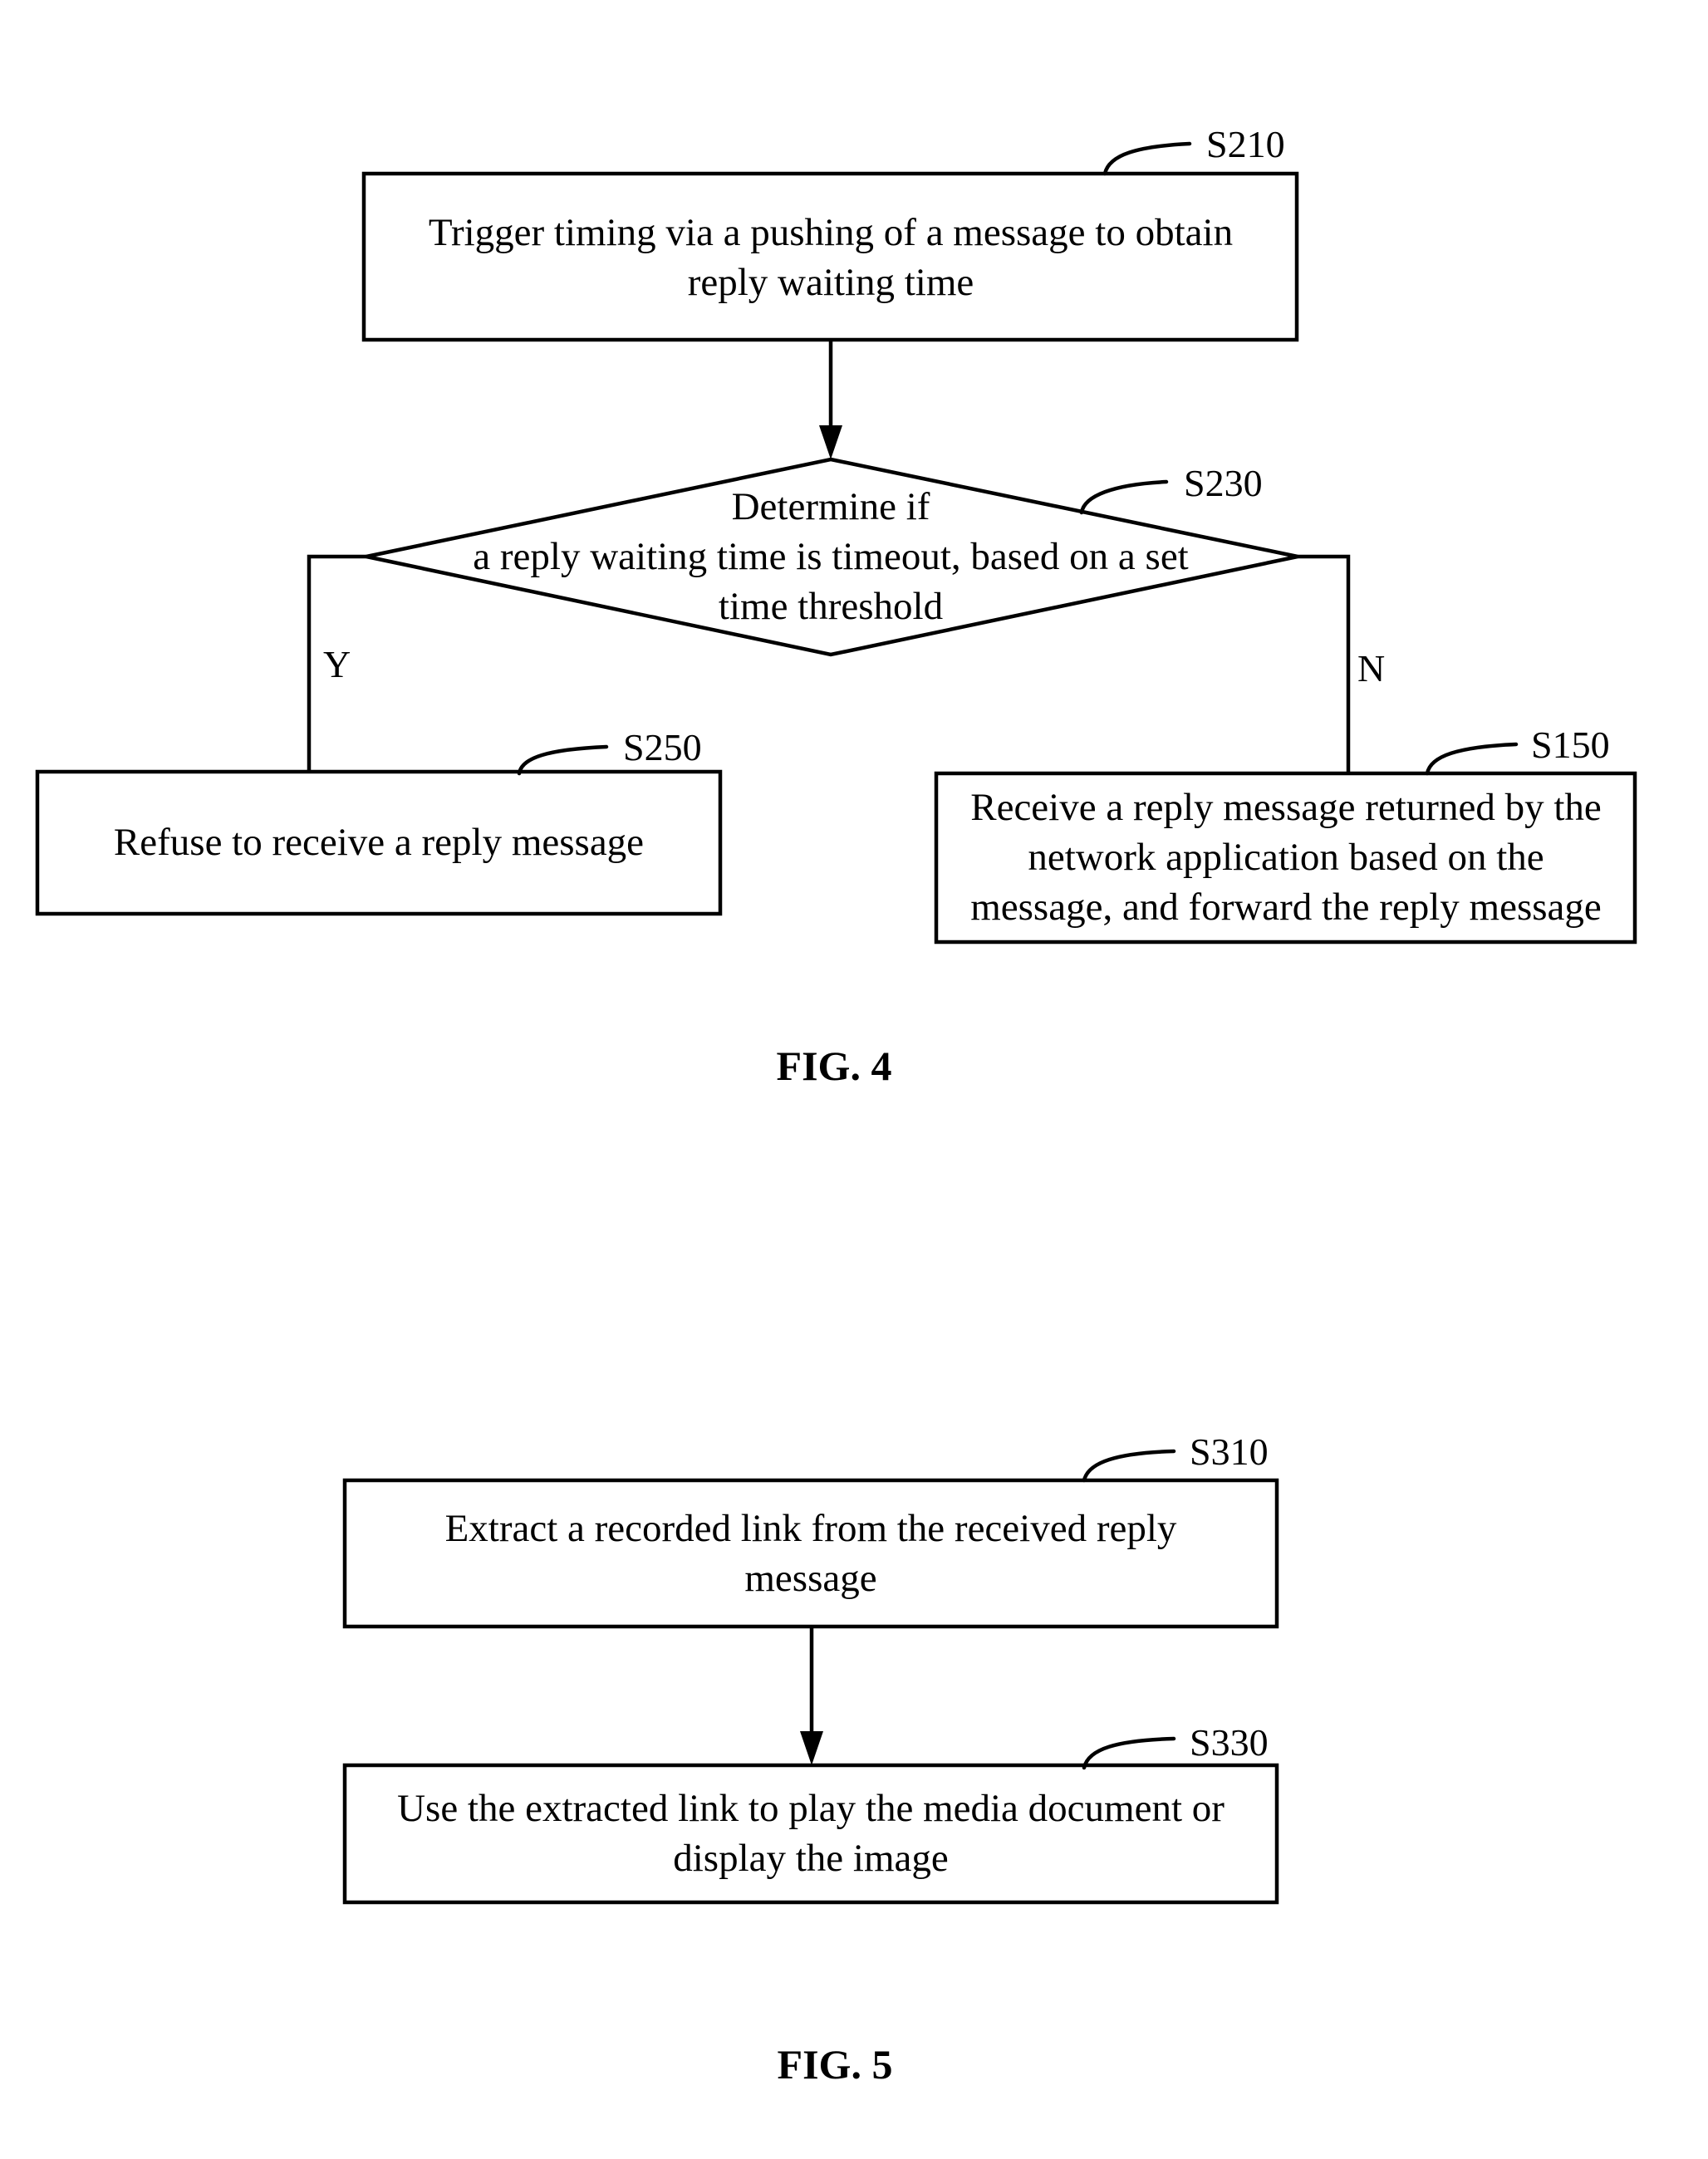  I want to click on connector-line, so click(1324, 664).